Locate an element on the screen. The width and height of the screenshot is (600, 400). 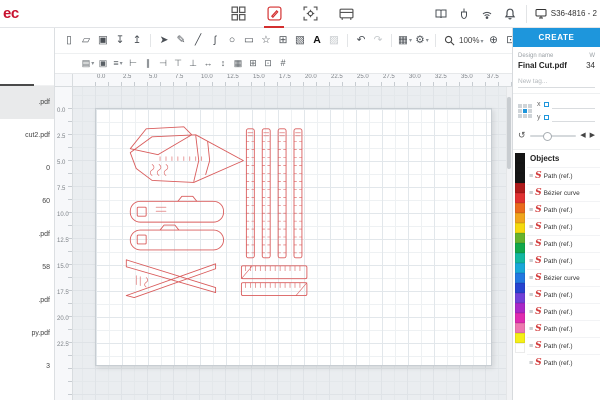
curve-tool-icon: ʃ is located at coordinates (215, 41).